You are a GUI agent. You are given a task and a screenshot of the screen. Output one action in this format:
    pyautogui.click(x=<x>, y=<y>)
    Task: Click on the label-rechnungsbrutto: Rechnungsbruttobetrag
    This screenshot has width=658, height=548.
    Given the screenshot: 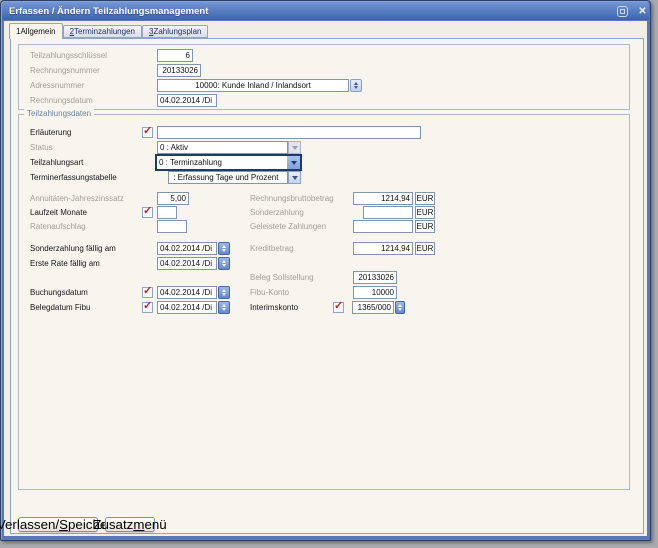 What is the action you would take?
    pyautogui.click(x=292, y=198)
    